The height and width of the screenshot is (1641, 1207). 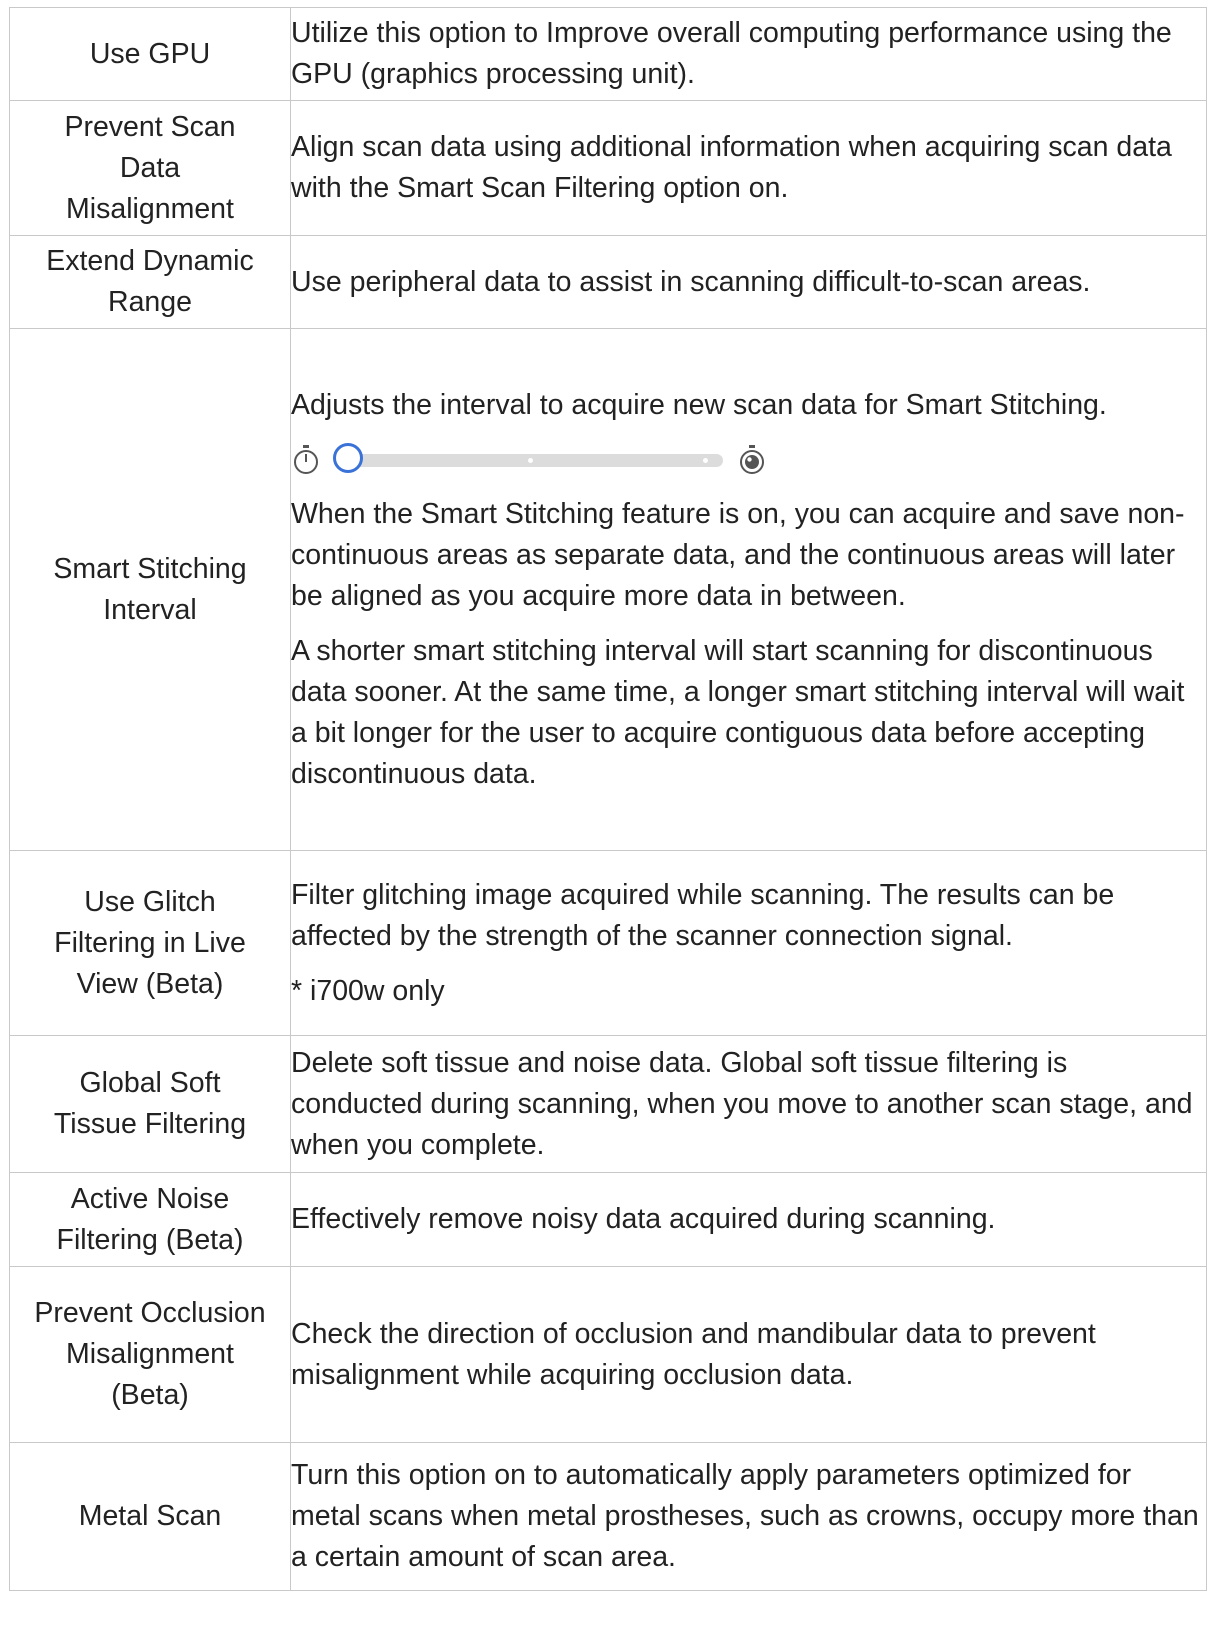 I want to click on option-name-text: Prevent Scan Data Misalignment, so click(x=150, y=167).